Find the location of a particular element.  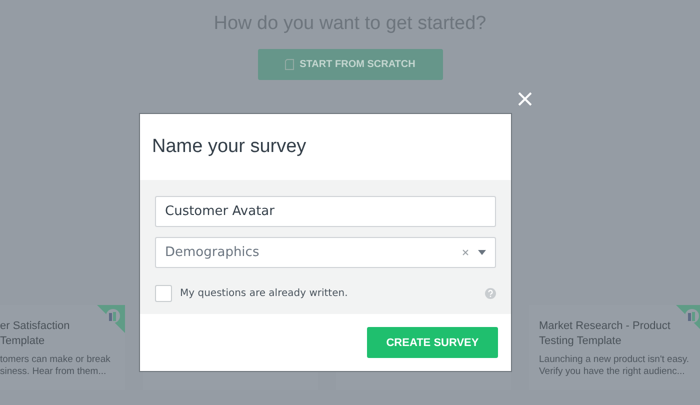

card-title: Template is located at coordinates (23, 341).